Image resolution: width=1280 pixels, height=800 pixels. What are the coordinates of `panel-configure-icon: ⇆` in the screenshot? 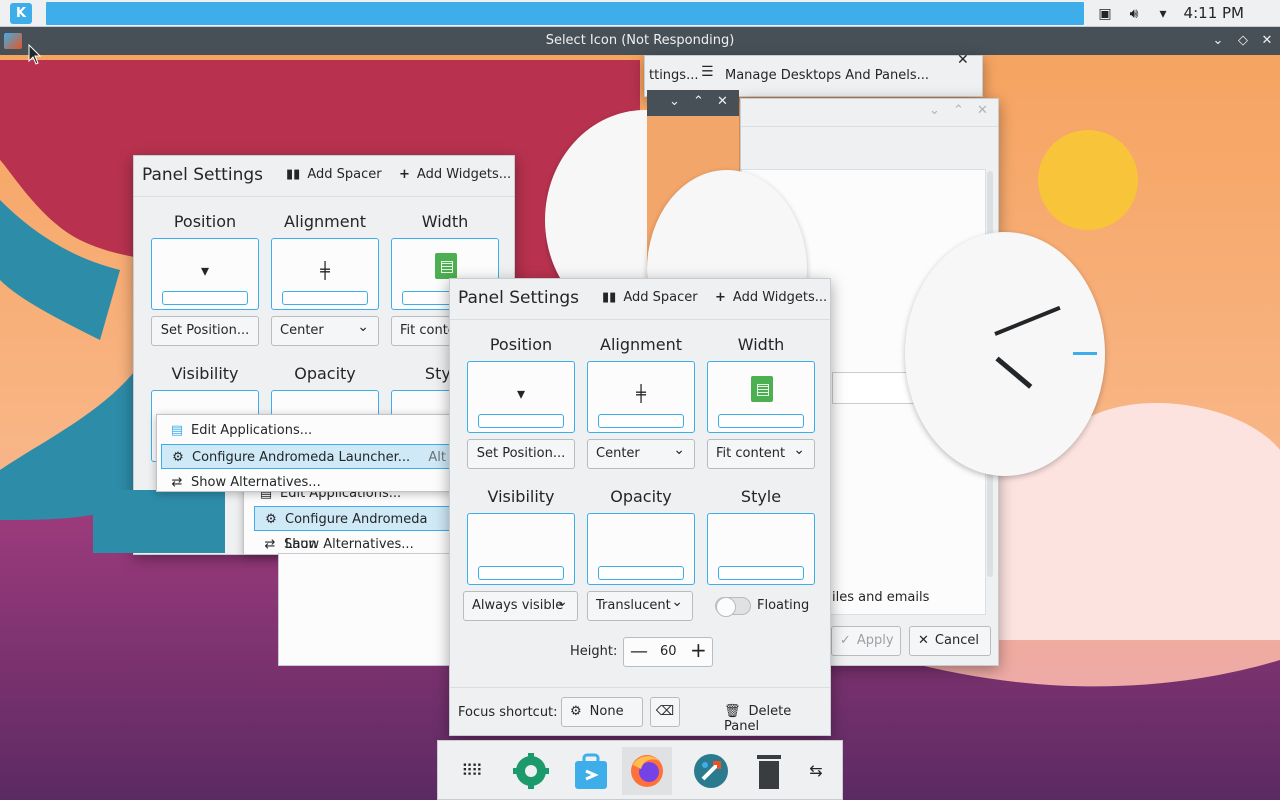 It's located at (816, 771).